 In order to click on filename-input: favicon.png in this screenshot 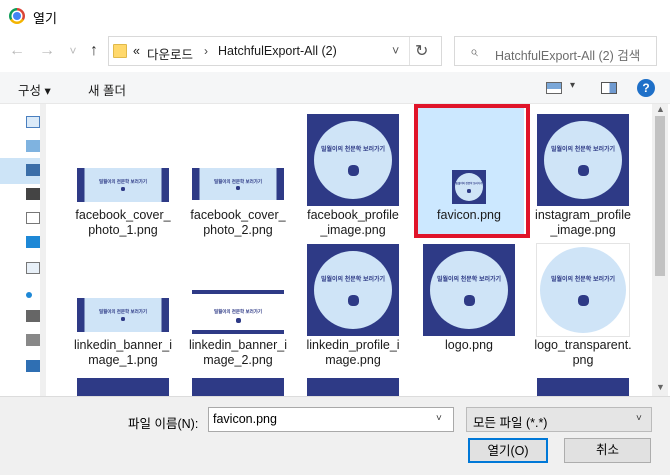, I will do `click(331, 419)`.